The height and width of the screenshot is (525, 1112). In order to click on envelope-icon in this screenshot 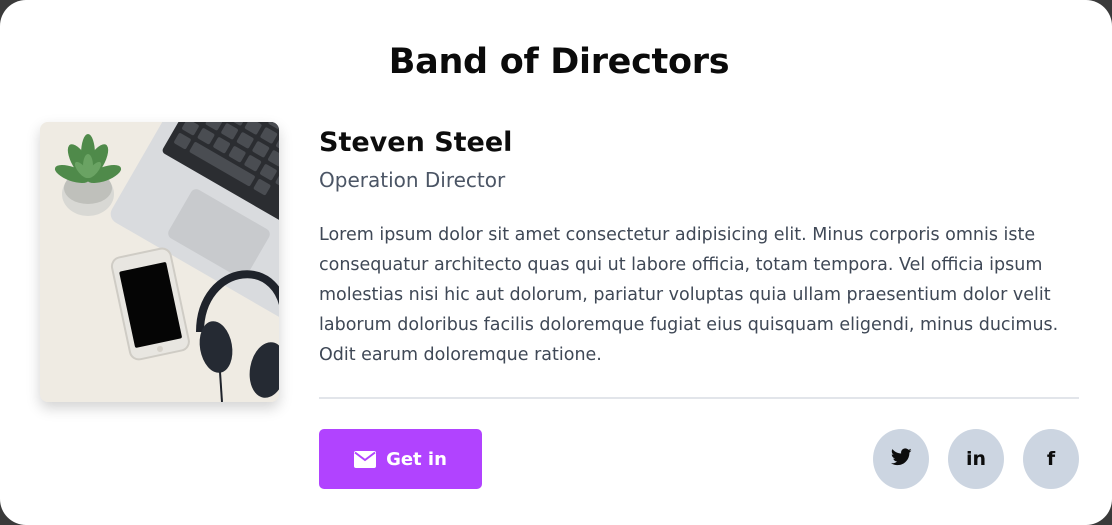, I will do `click(365, 459)`.